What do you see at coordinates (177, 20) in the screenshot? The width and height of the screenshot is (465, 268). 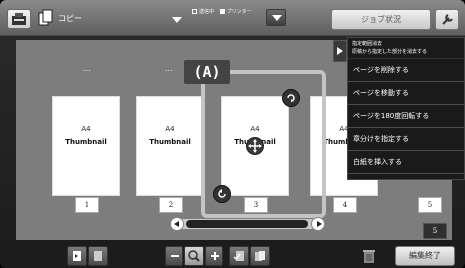 I see `mode-dropdown-arrow` at bounding box center [177, 20].